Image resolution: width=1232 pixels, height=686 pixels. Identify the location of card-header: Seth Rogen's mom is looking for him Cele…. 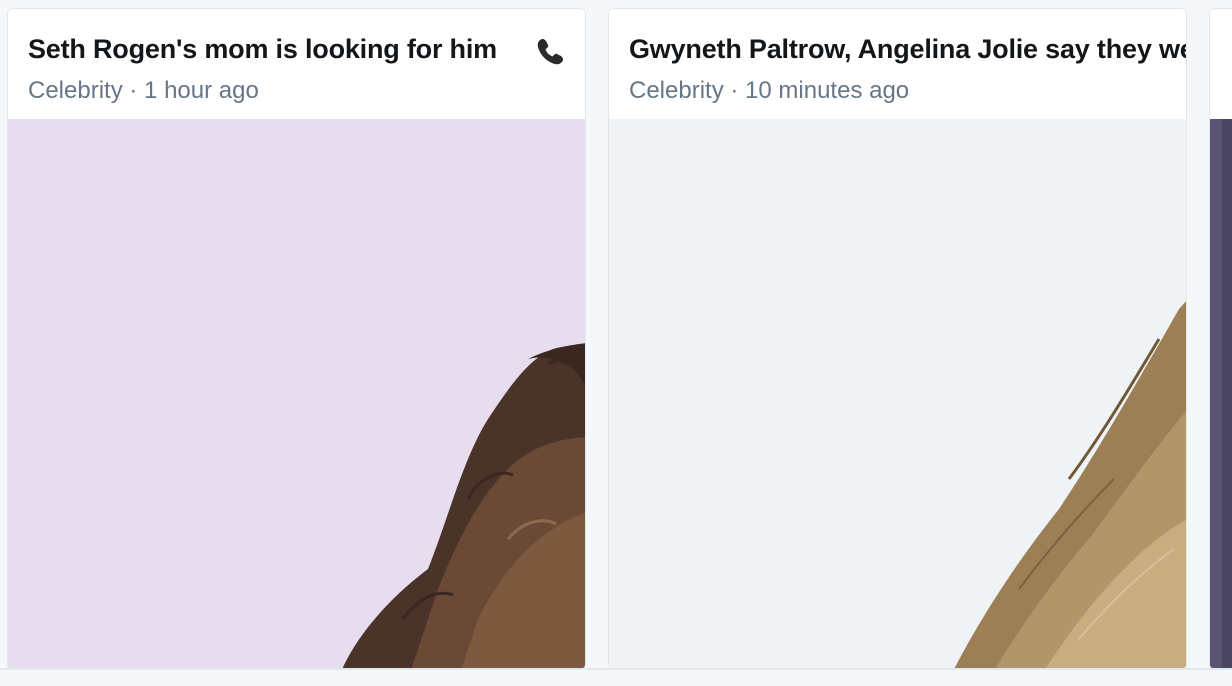
(296, 64).